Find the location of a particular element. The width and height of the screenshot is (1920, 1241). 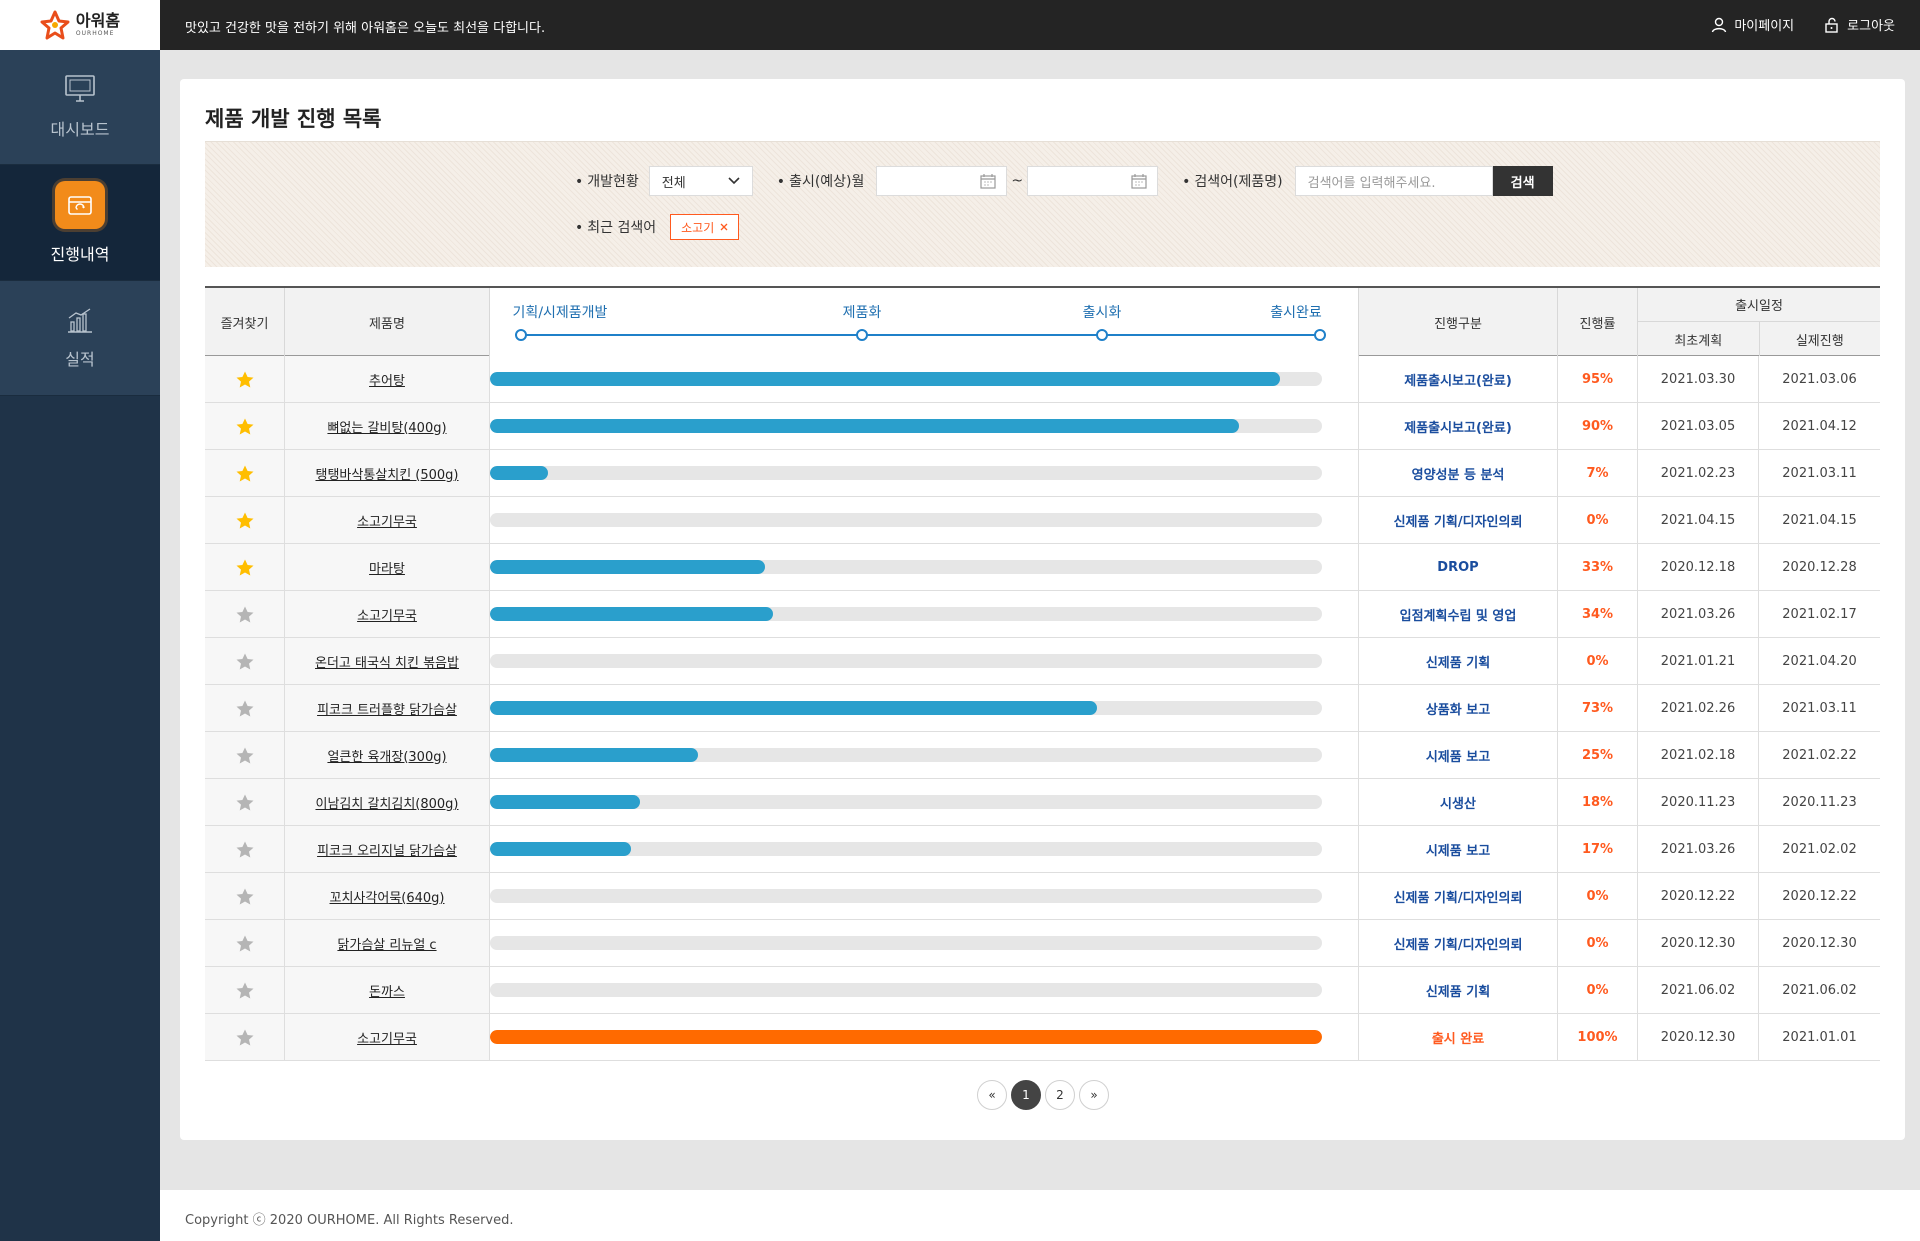

product-name-link: 온더고 태국식 치킨 볶음밥 is located at coordinates (387, 661).